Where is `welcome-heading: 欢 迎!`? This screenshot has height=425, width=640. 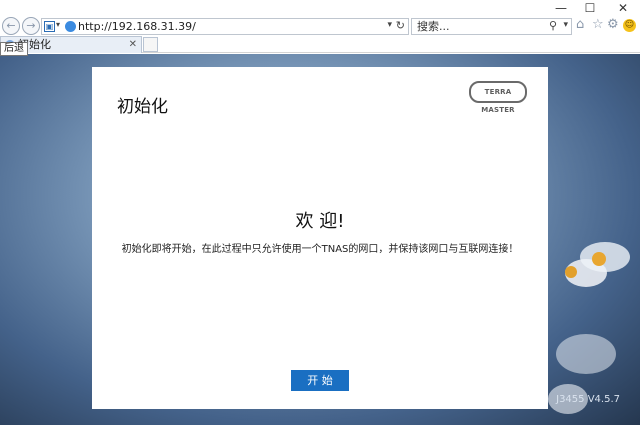 welcome-heading: 欢 迎! is located at coordinates (320, 221).